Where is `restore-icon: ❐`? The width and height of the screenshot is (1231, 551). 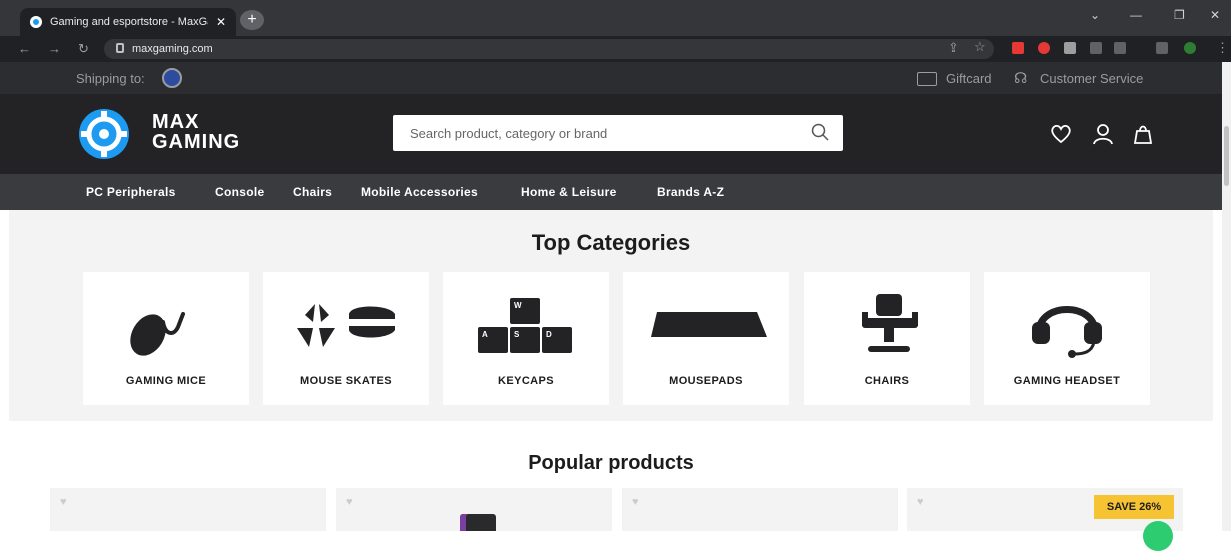
restore-icon: ❐ is located at coordinates (1179, 15).